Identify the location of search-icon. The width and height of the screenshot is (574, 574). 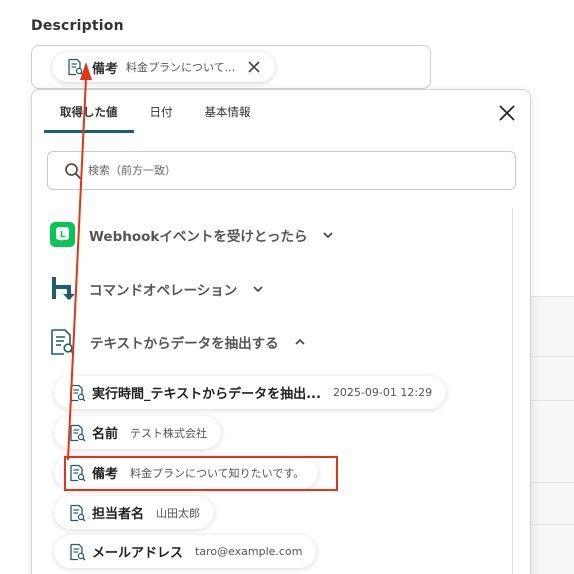
(73, 170).